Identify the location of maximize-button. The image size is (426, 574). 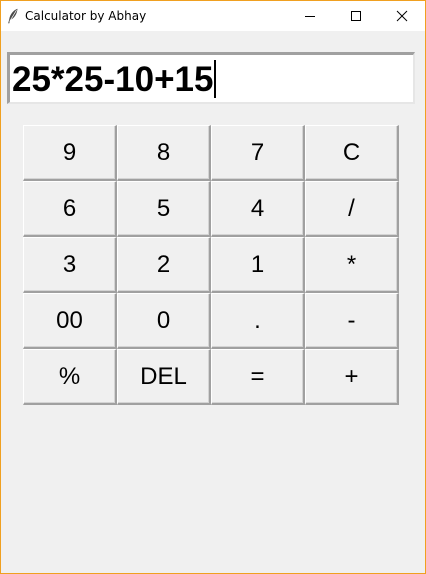
(356, 16).